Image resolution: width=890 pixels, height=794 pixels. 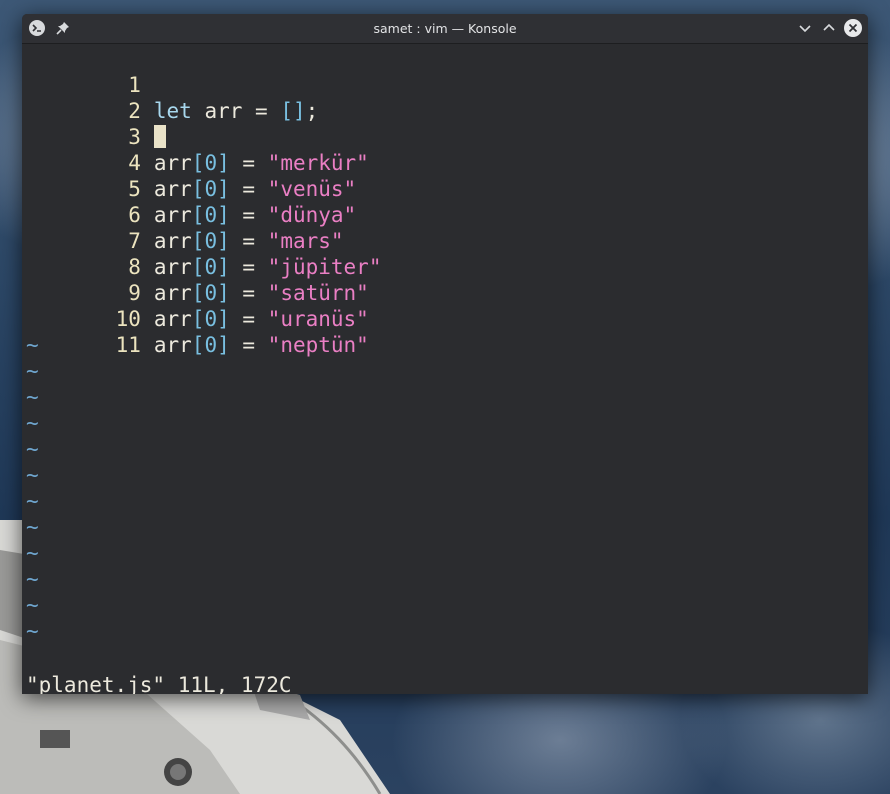 What do you see at coordinates (189, 175) in the screenshot?
I see `code-line-5: 5 arr[0] = "venüs"` at bounding box center [189, 175].